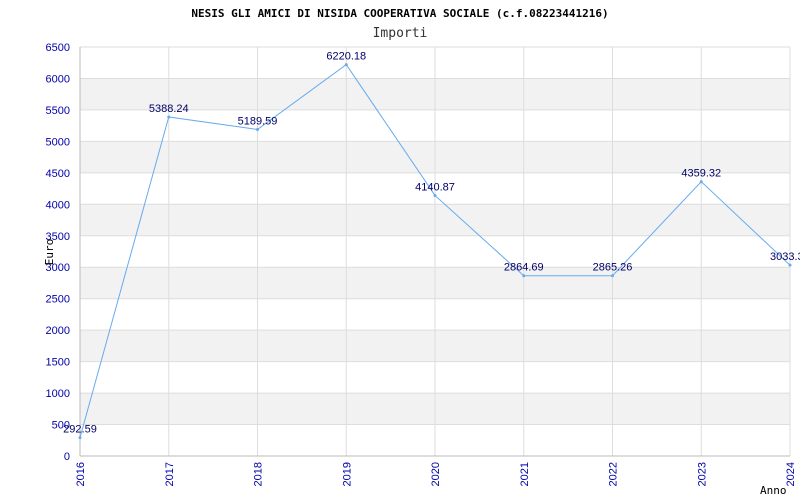 Image resolution: width=800 pixels, height=500 pixels. What do you see at coordinates (49, 252) in the screenshot?
I see `y-axis-title: Euro` at bounding box center [49, 252].